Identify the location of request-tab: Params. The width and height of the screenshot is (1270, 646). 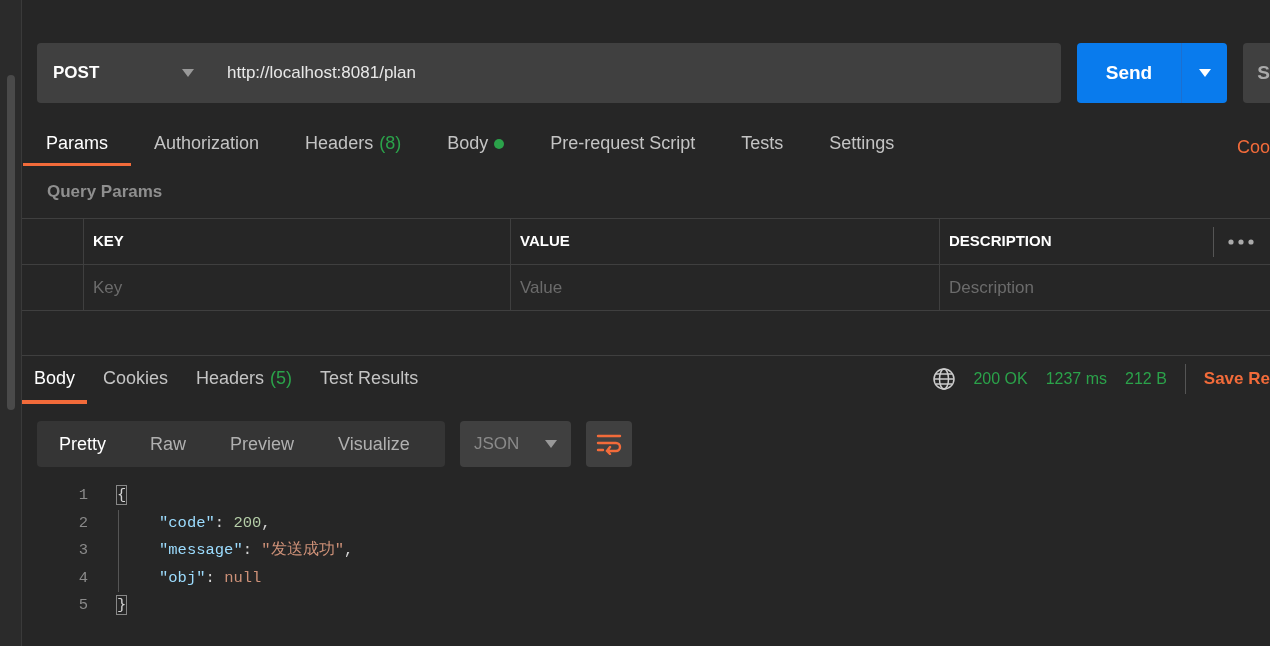
(77, 145).